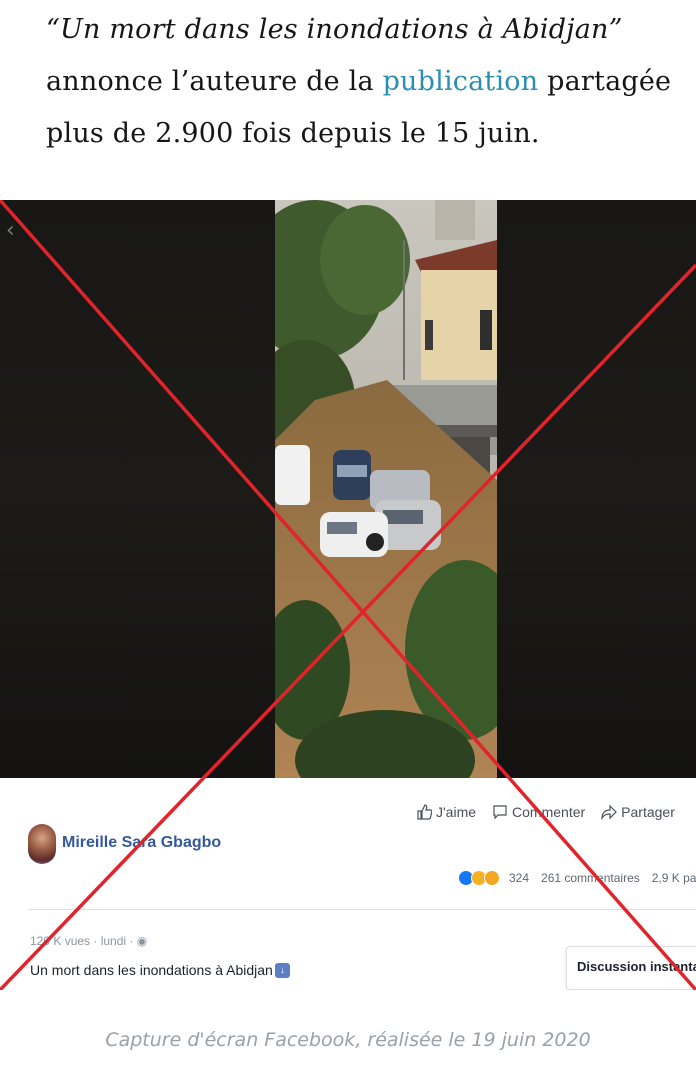 The height and width of the screenshot is (1087, 696). What do you see at coordinates (674, 878) in the screenshot?
I see `shares-count: 2,9 K partages` at bounding box center [674, 878].